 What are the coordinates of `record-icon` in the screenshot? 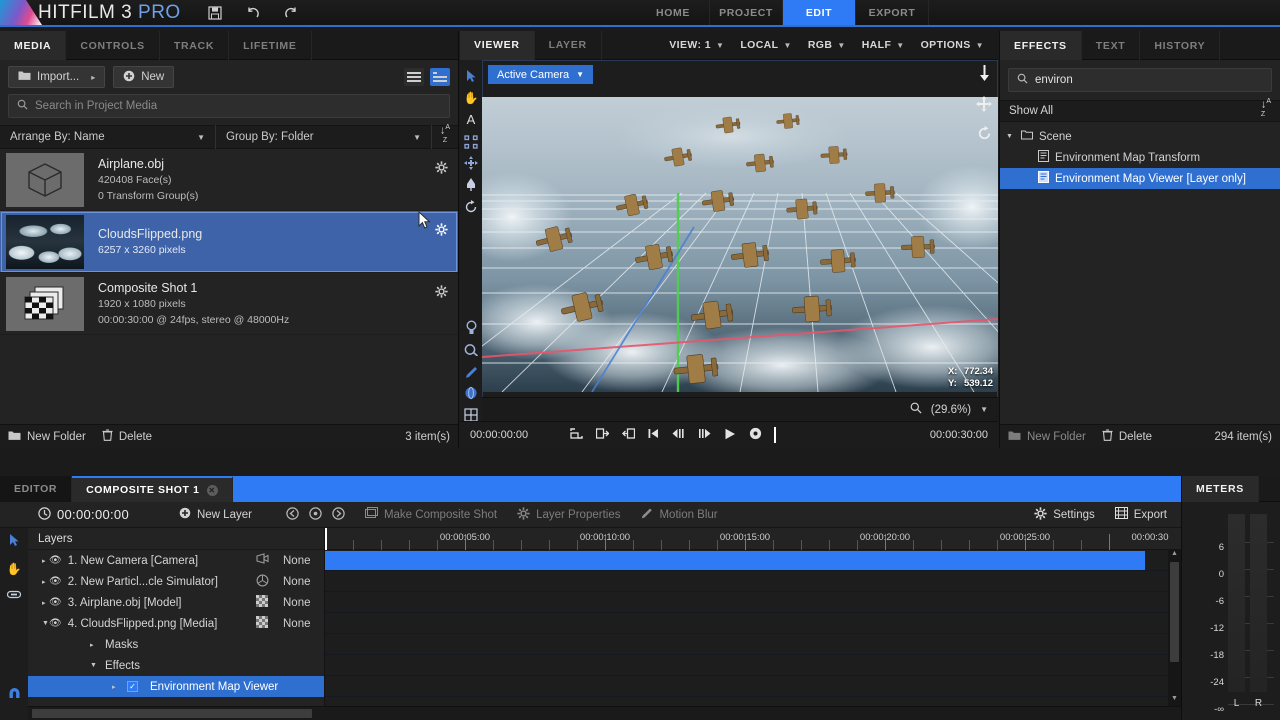 It's located at (755, 435).